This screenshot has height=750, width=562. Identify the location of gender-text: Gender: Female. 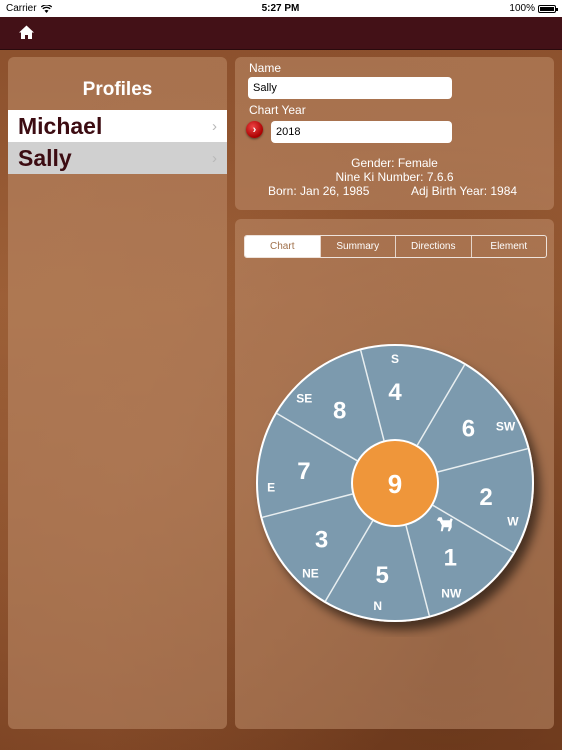
(394, 163).